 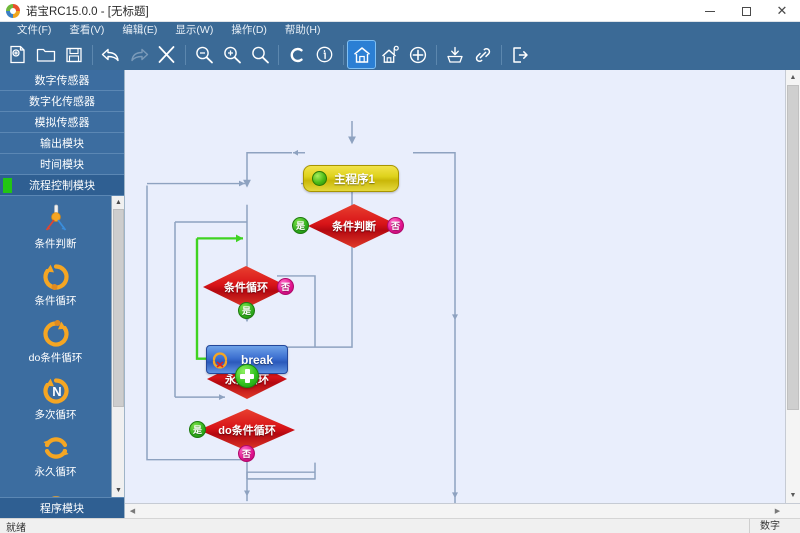 I want to click on port-yes-do-while-loop: 是, so click(x=197, y=429).